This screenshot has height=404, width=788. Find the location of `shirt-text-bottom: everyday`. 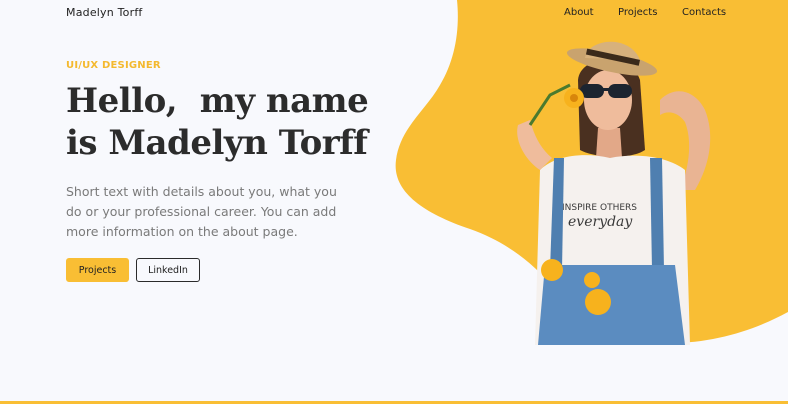

shirt-text-bottom: everyday is located at coordinates (600, 222).